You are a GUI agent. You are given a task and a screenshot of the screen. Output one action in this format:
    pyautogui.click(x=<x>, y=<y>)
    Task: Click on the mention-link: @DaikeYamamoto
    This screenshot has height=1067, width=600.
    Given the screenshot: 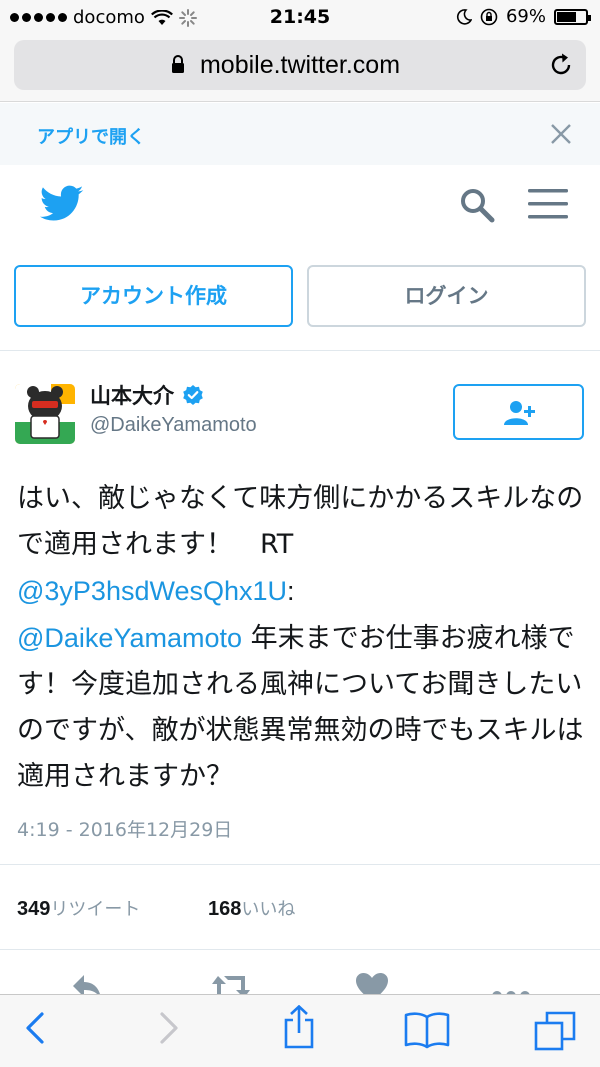 What is the action you would take?
    pyautogui.click(x=129, y=638)
    